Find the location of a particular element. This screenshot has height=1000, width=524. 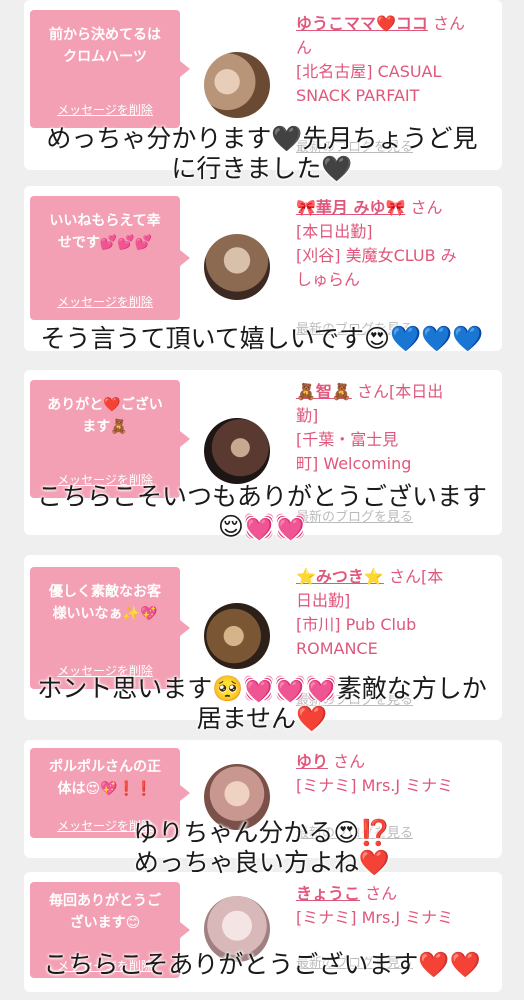

caption-line: 居ません❤️ is located at coordinates (262, 718).